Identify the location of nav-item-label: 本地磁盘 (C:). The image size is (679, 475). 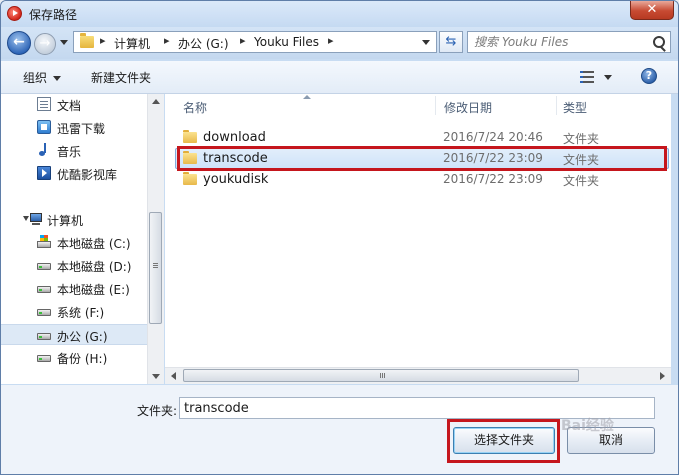
(94, 244).